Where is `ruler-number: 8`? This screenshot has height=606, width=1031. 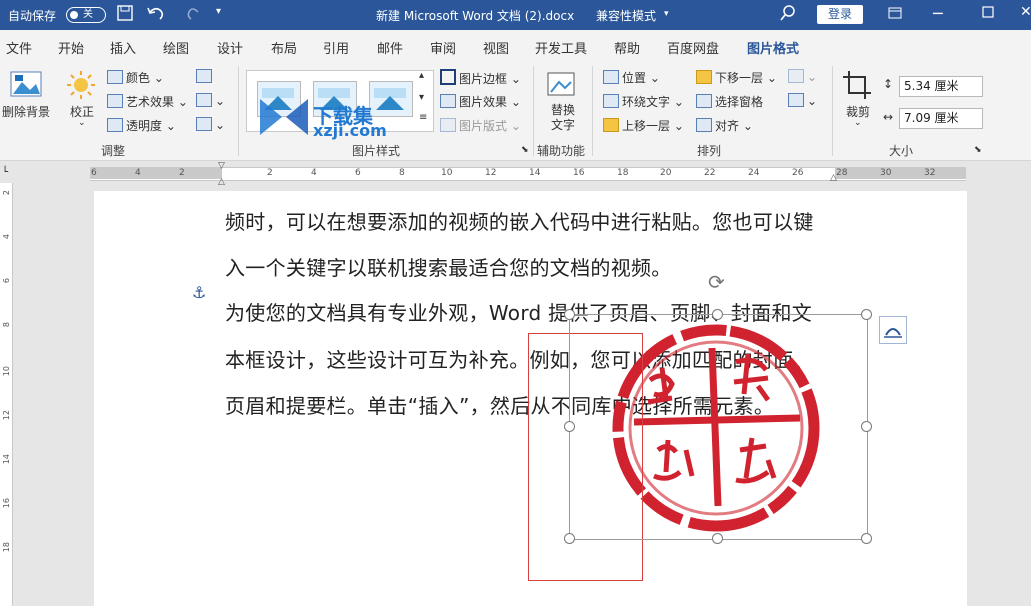 ruler-number: 8 is located at coordinates (402, 173).